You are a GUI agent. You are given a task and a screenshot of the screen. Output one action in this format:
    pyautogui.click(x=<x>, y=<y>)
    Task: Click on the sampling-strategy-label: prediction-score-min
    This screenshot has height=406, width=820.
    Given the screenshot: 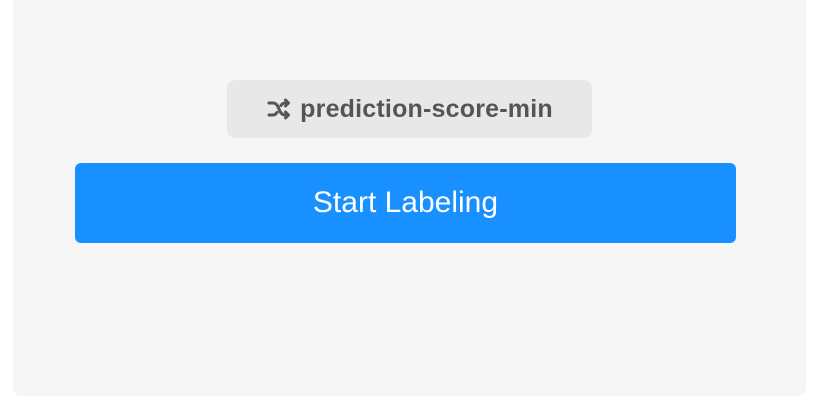 What is the action you would take?
    pyautogui.click(x=426, y=108)
    